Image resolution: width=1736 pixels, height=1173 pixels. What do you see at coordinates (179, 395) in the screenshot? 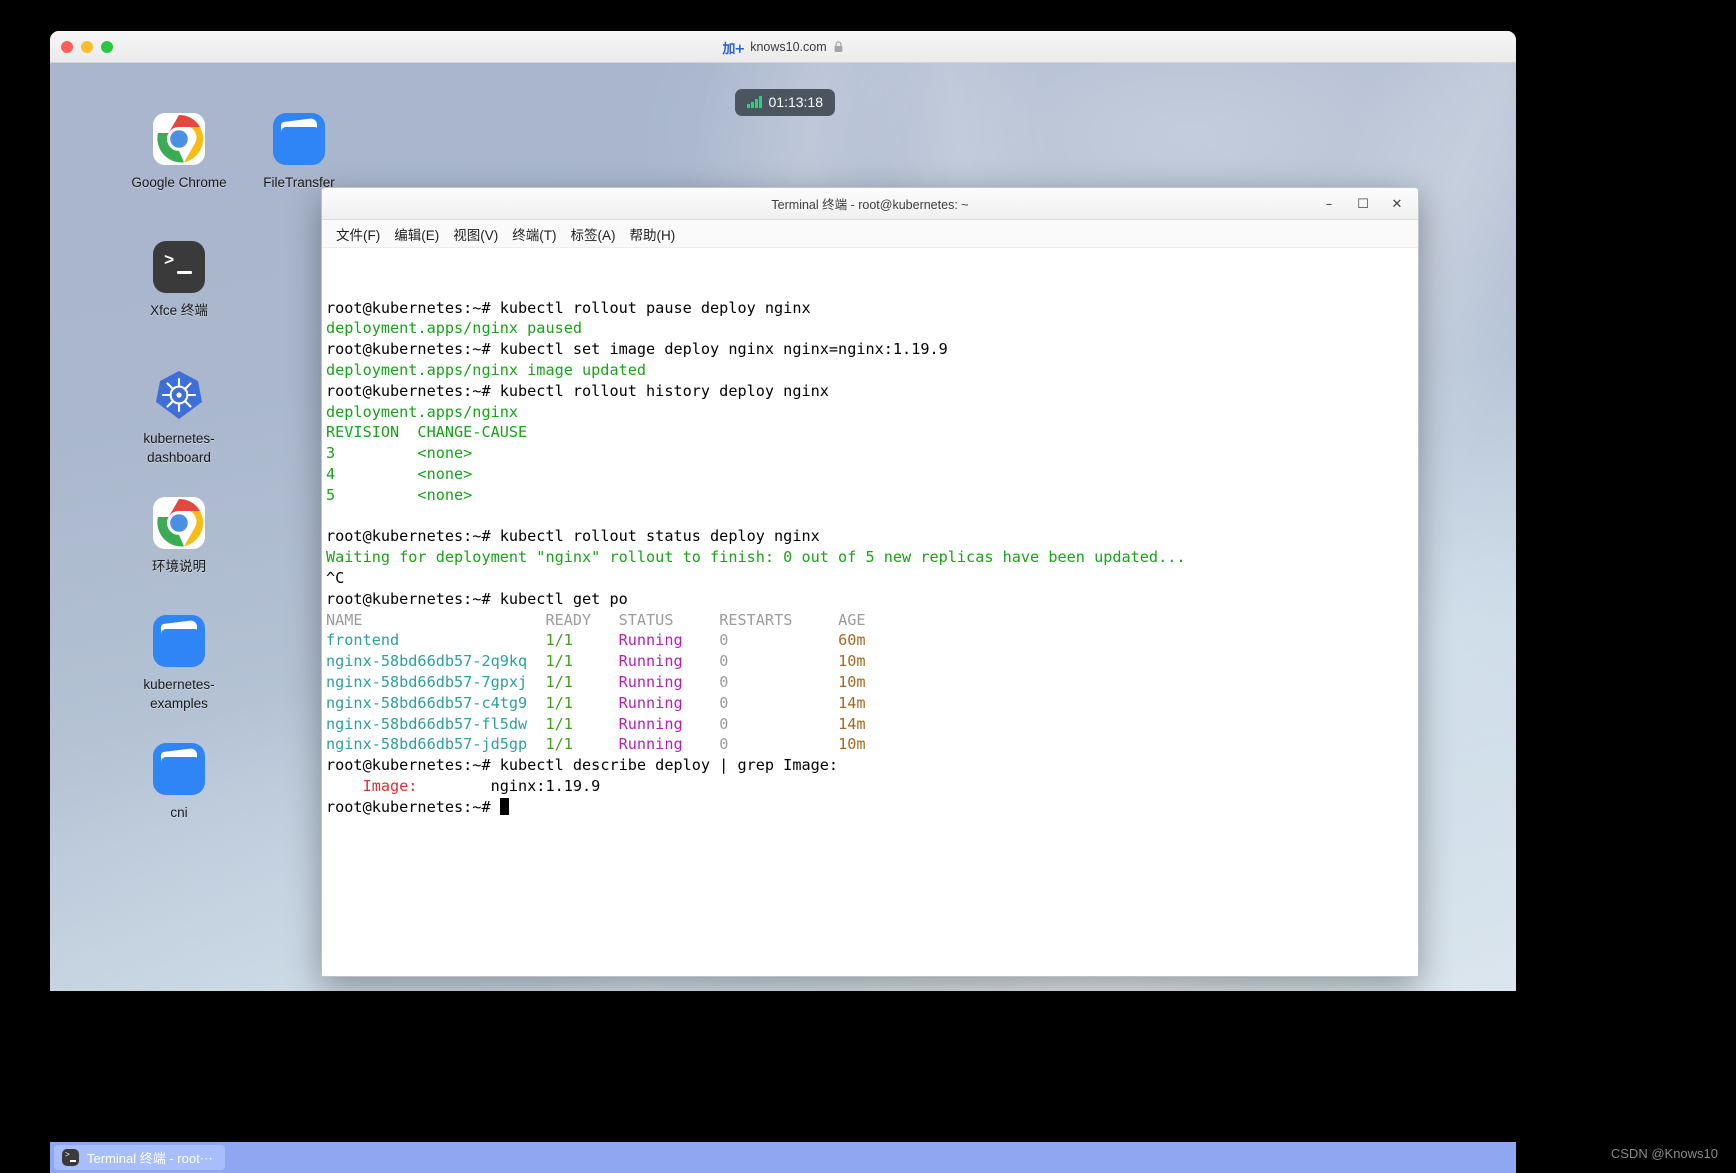
I see `kubernetes-icon` at bounding box center [179, 395].